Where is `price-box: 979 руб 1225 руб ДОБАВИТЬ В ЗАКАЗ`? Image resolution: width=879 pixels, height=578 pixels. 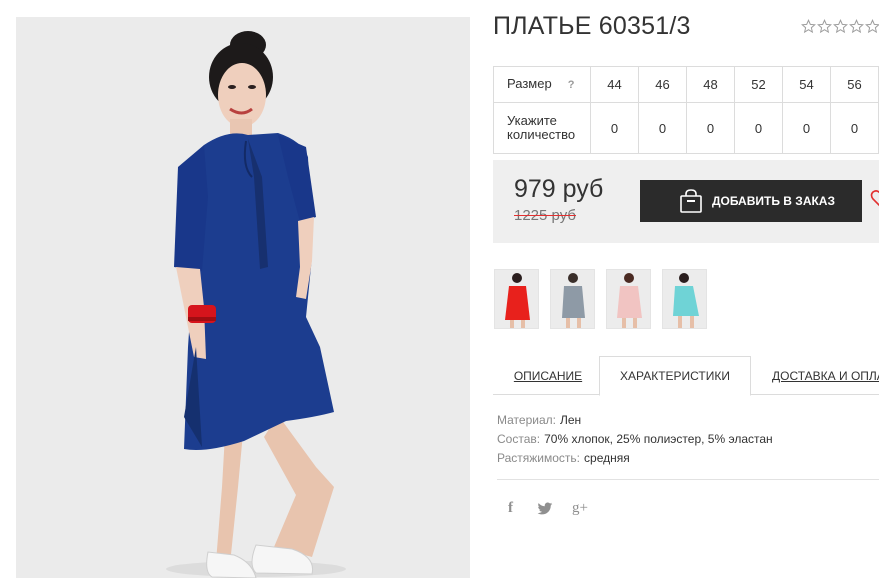
price-box: 979 руб 1225 руб ДОБАВИТЬ В ЗАКАЗ is located at coordinates (686, 201).